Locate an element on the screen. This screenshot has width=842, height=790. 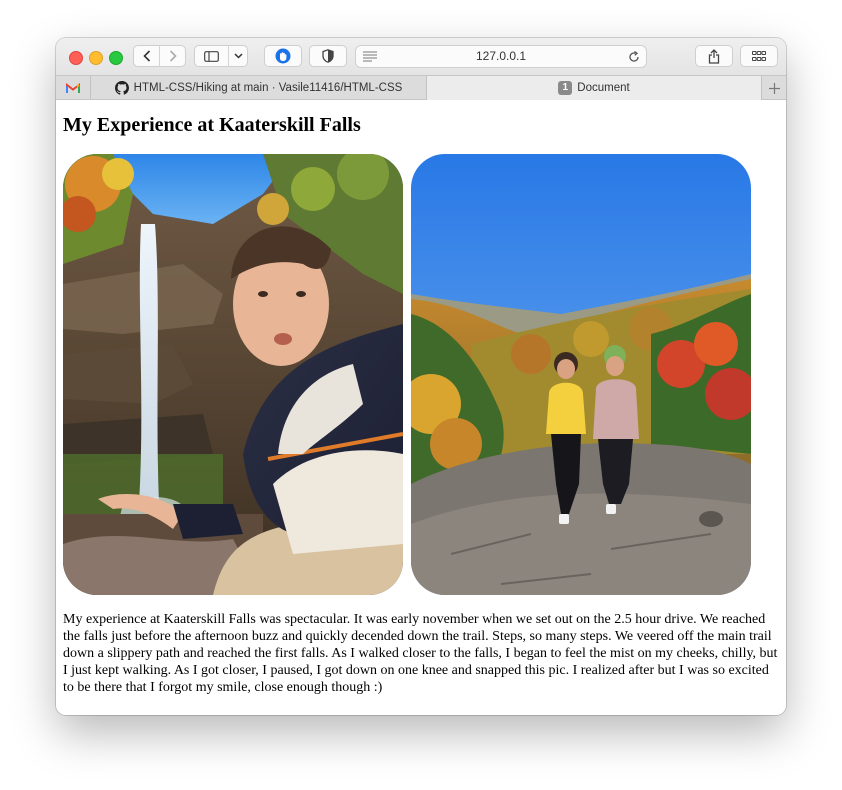
sidebar-icon is located at coordinates (212, 56).